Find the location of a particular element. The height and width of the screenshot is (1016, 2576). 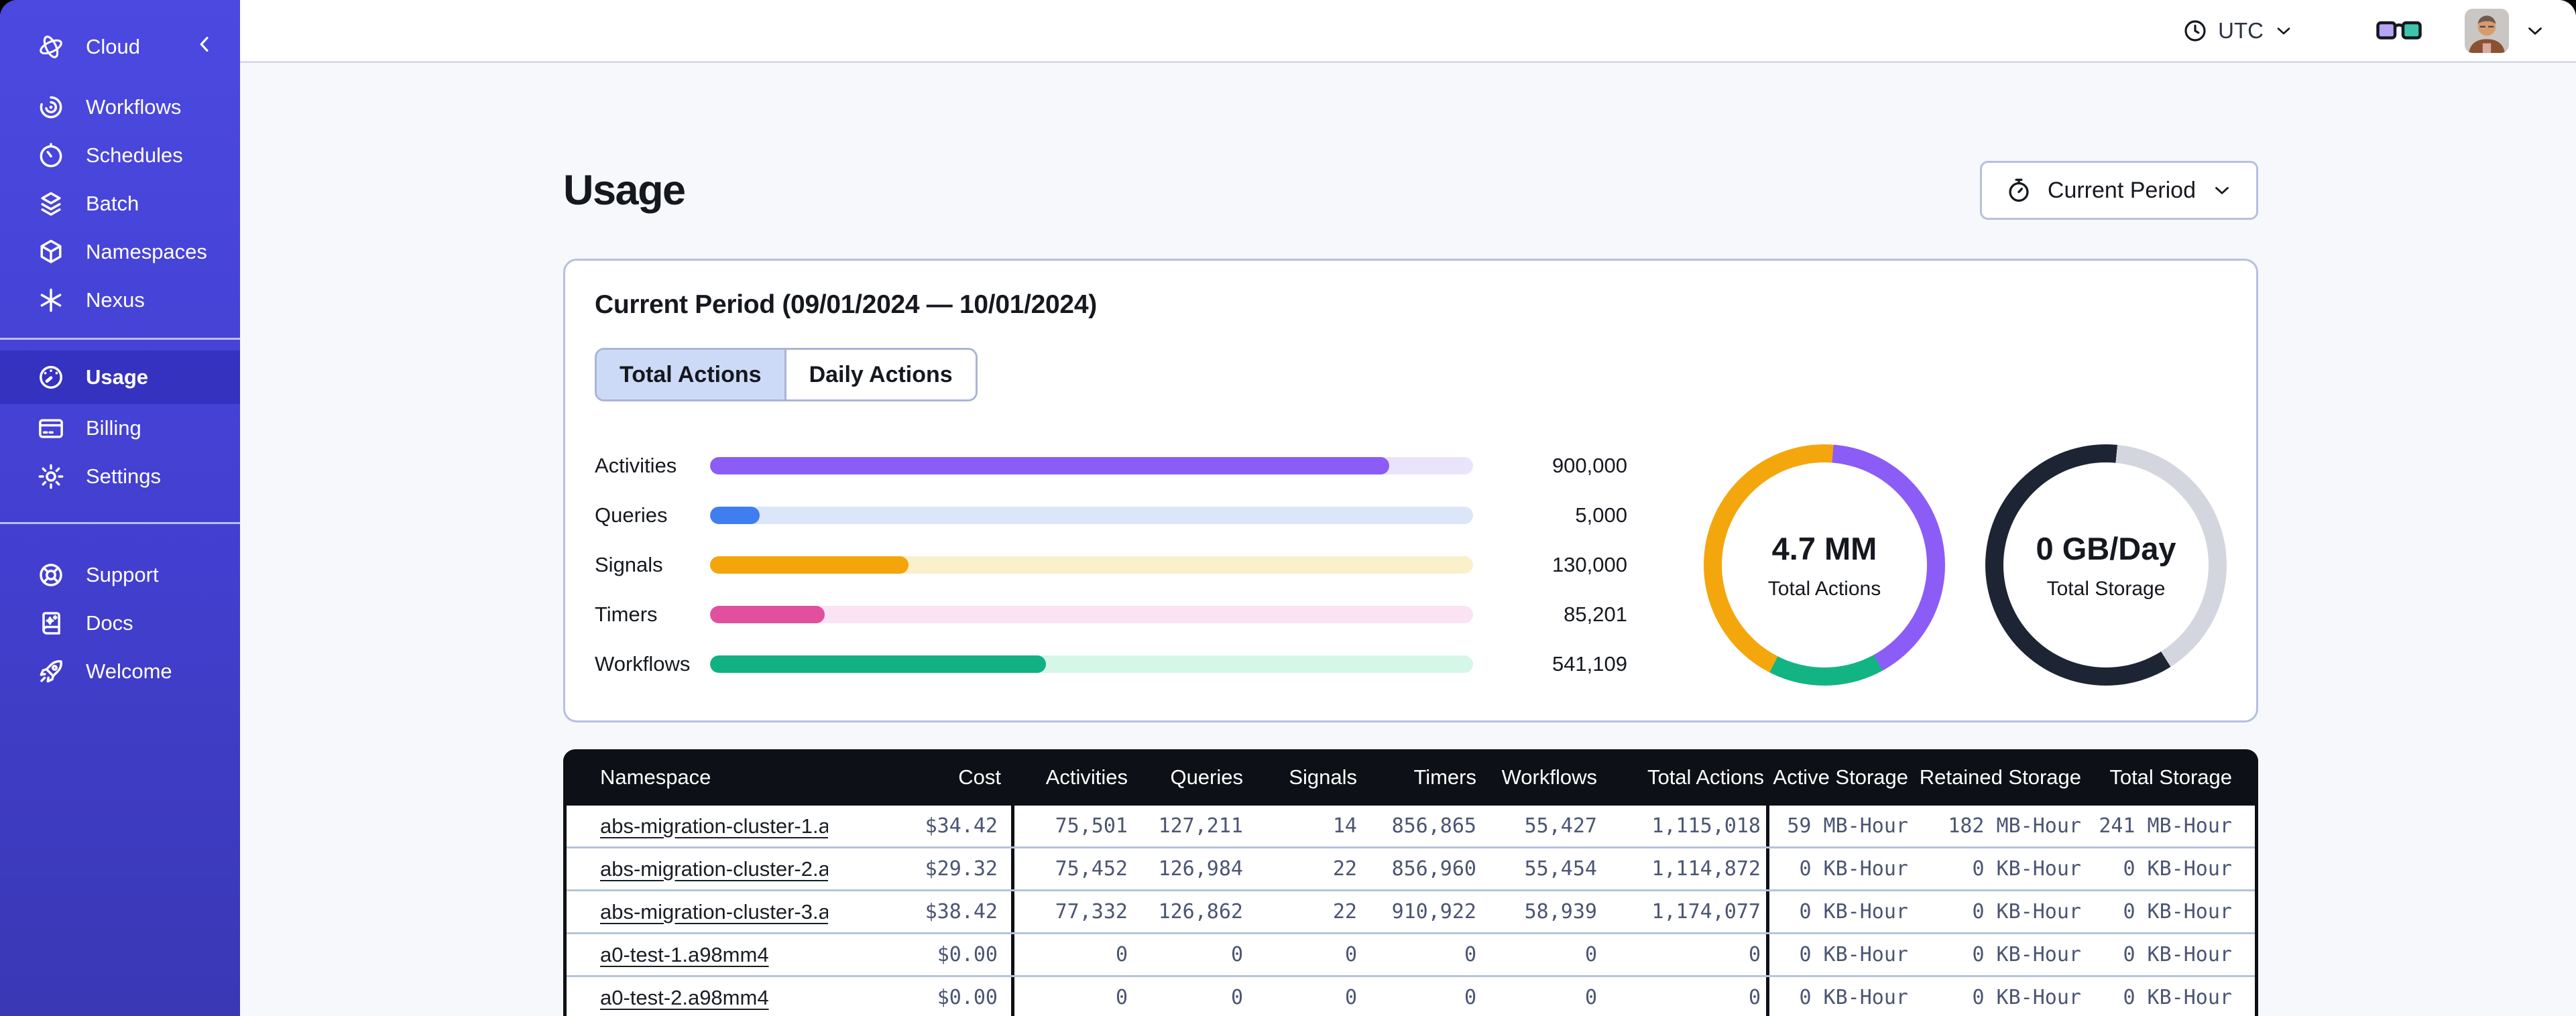

sidebar-item-settings: Settings is located at coordinates (120, 477).